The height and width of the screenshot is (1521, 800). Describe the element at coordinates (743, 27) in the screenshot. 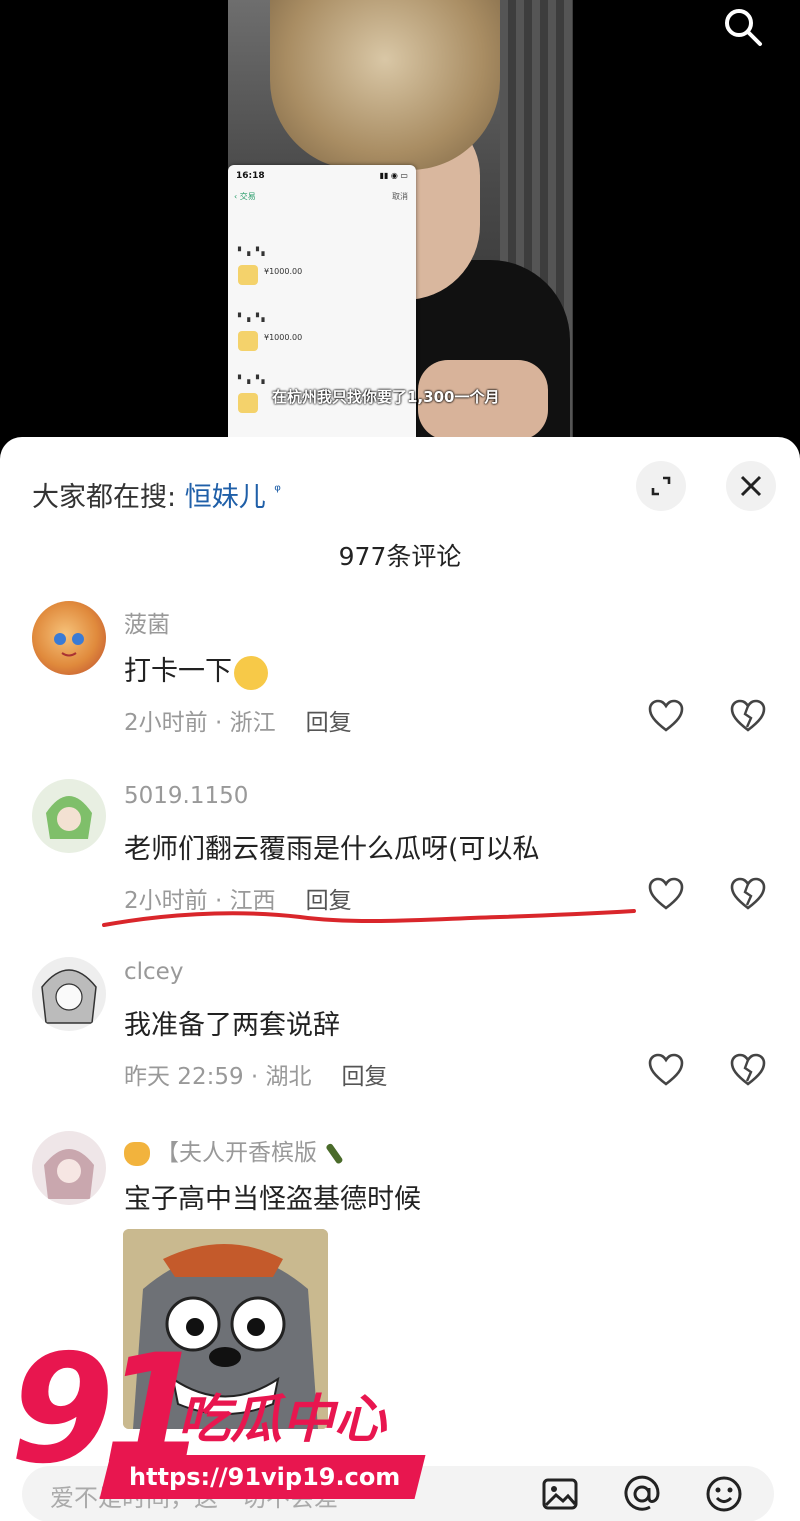

I see `search-icon` at that location.